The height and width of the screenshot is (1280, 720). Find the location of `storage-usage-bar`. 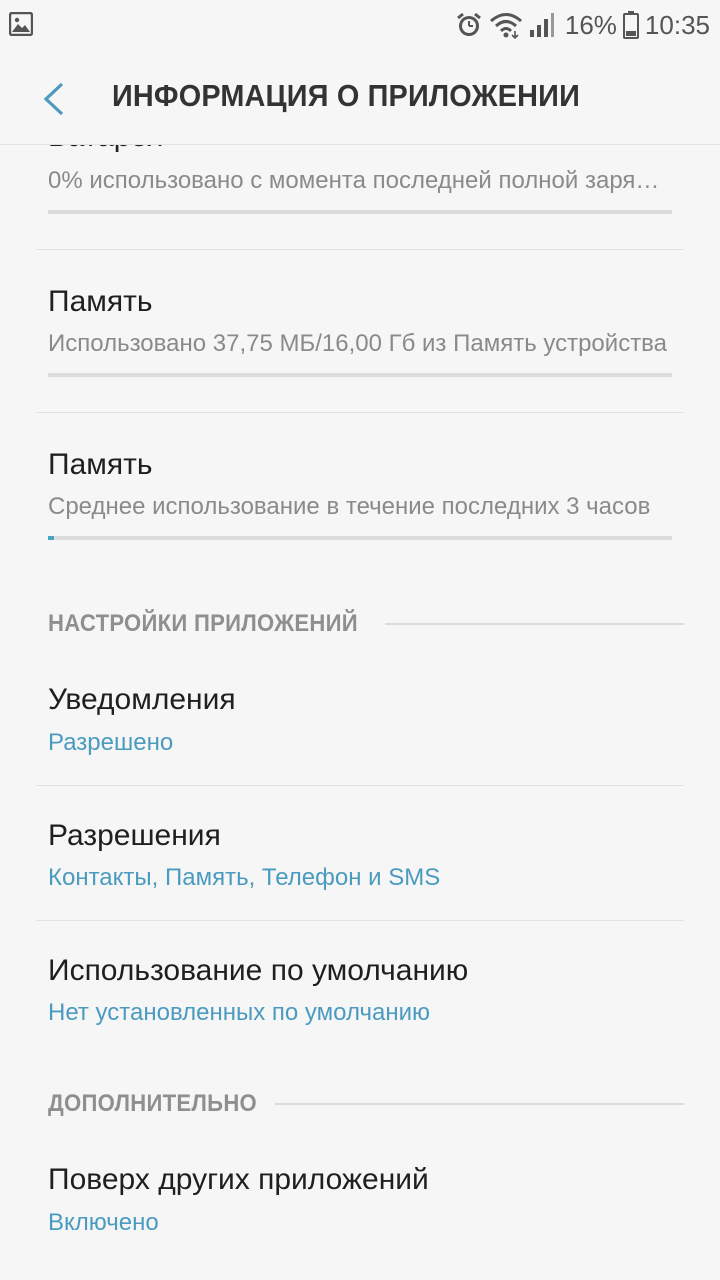

storage-usage-bar is located at coordinates (360, 375).